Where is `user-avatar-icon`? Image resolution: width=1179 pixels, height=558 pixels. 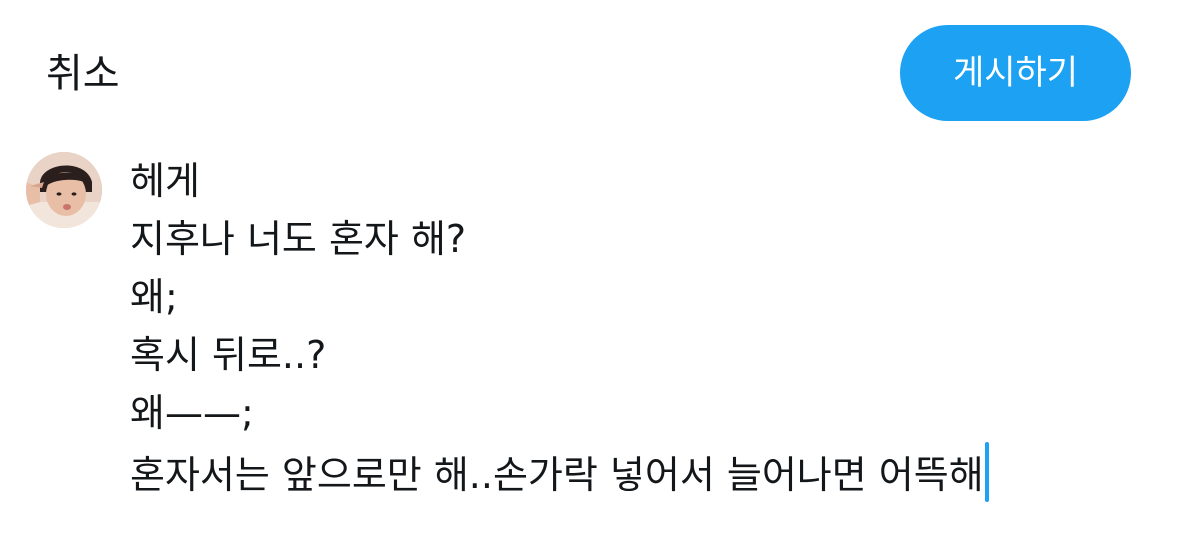 user-avatar-icon is located at coordinates (64, 190).